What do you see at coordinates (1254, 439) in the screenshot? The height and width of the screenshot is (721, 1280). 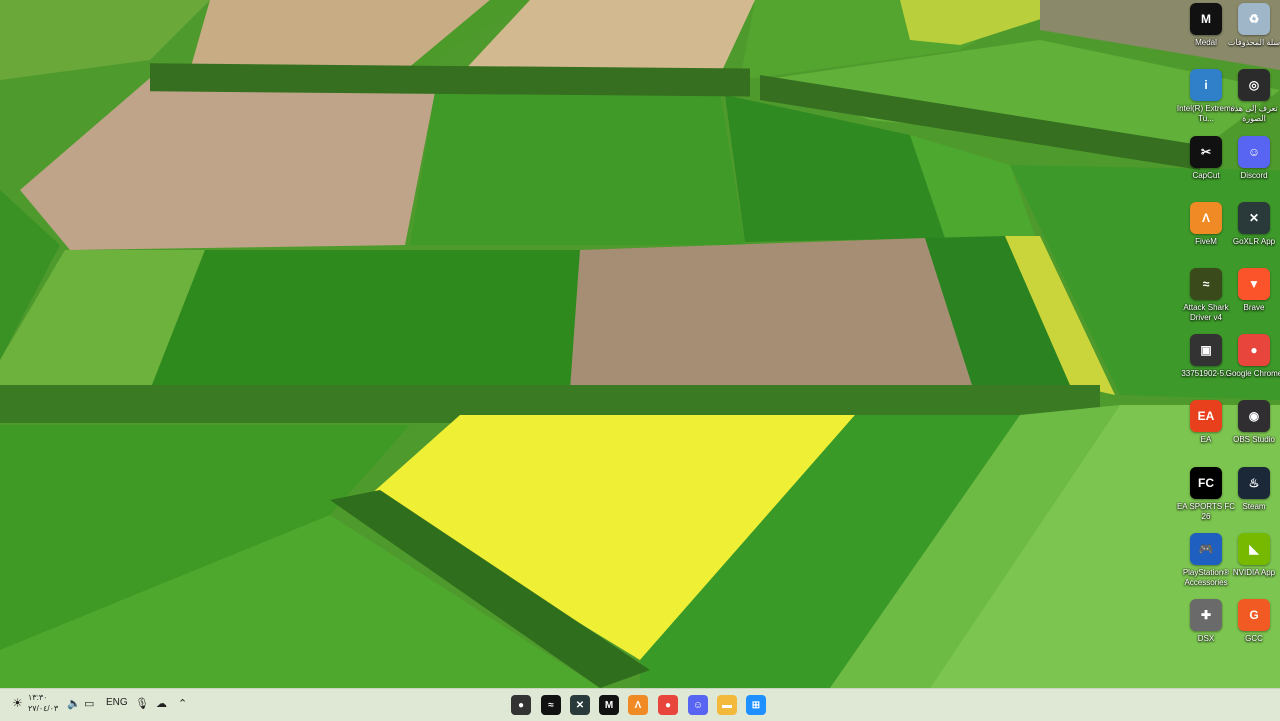 I see `desktop-icon-label: OBS Studio` at bounding box center [1254, 439].